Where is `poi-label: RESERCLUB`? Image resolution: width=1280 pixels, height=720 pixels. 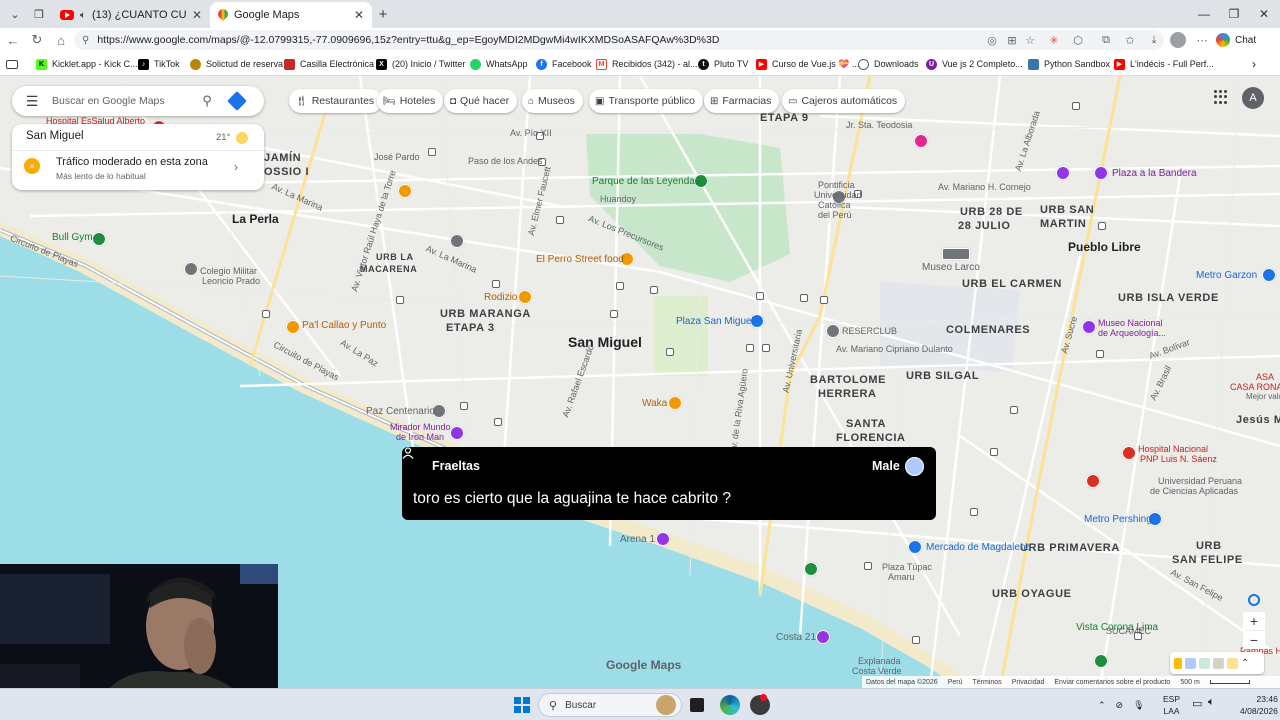 poi-label: RESERCLUB is located at coordinates (869, 331).